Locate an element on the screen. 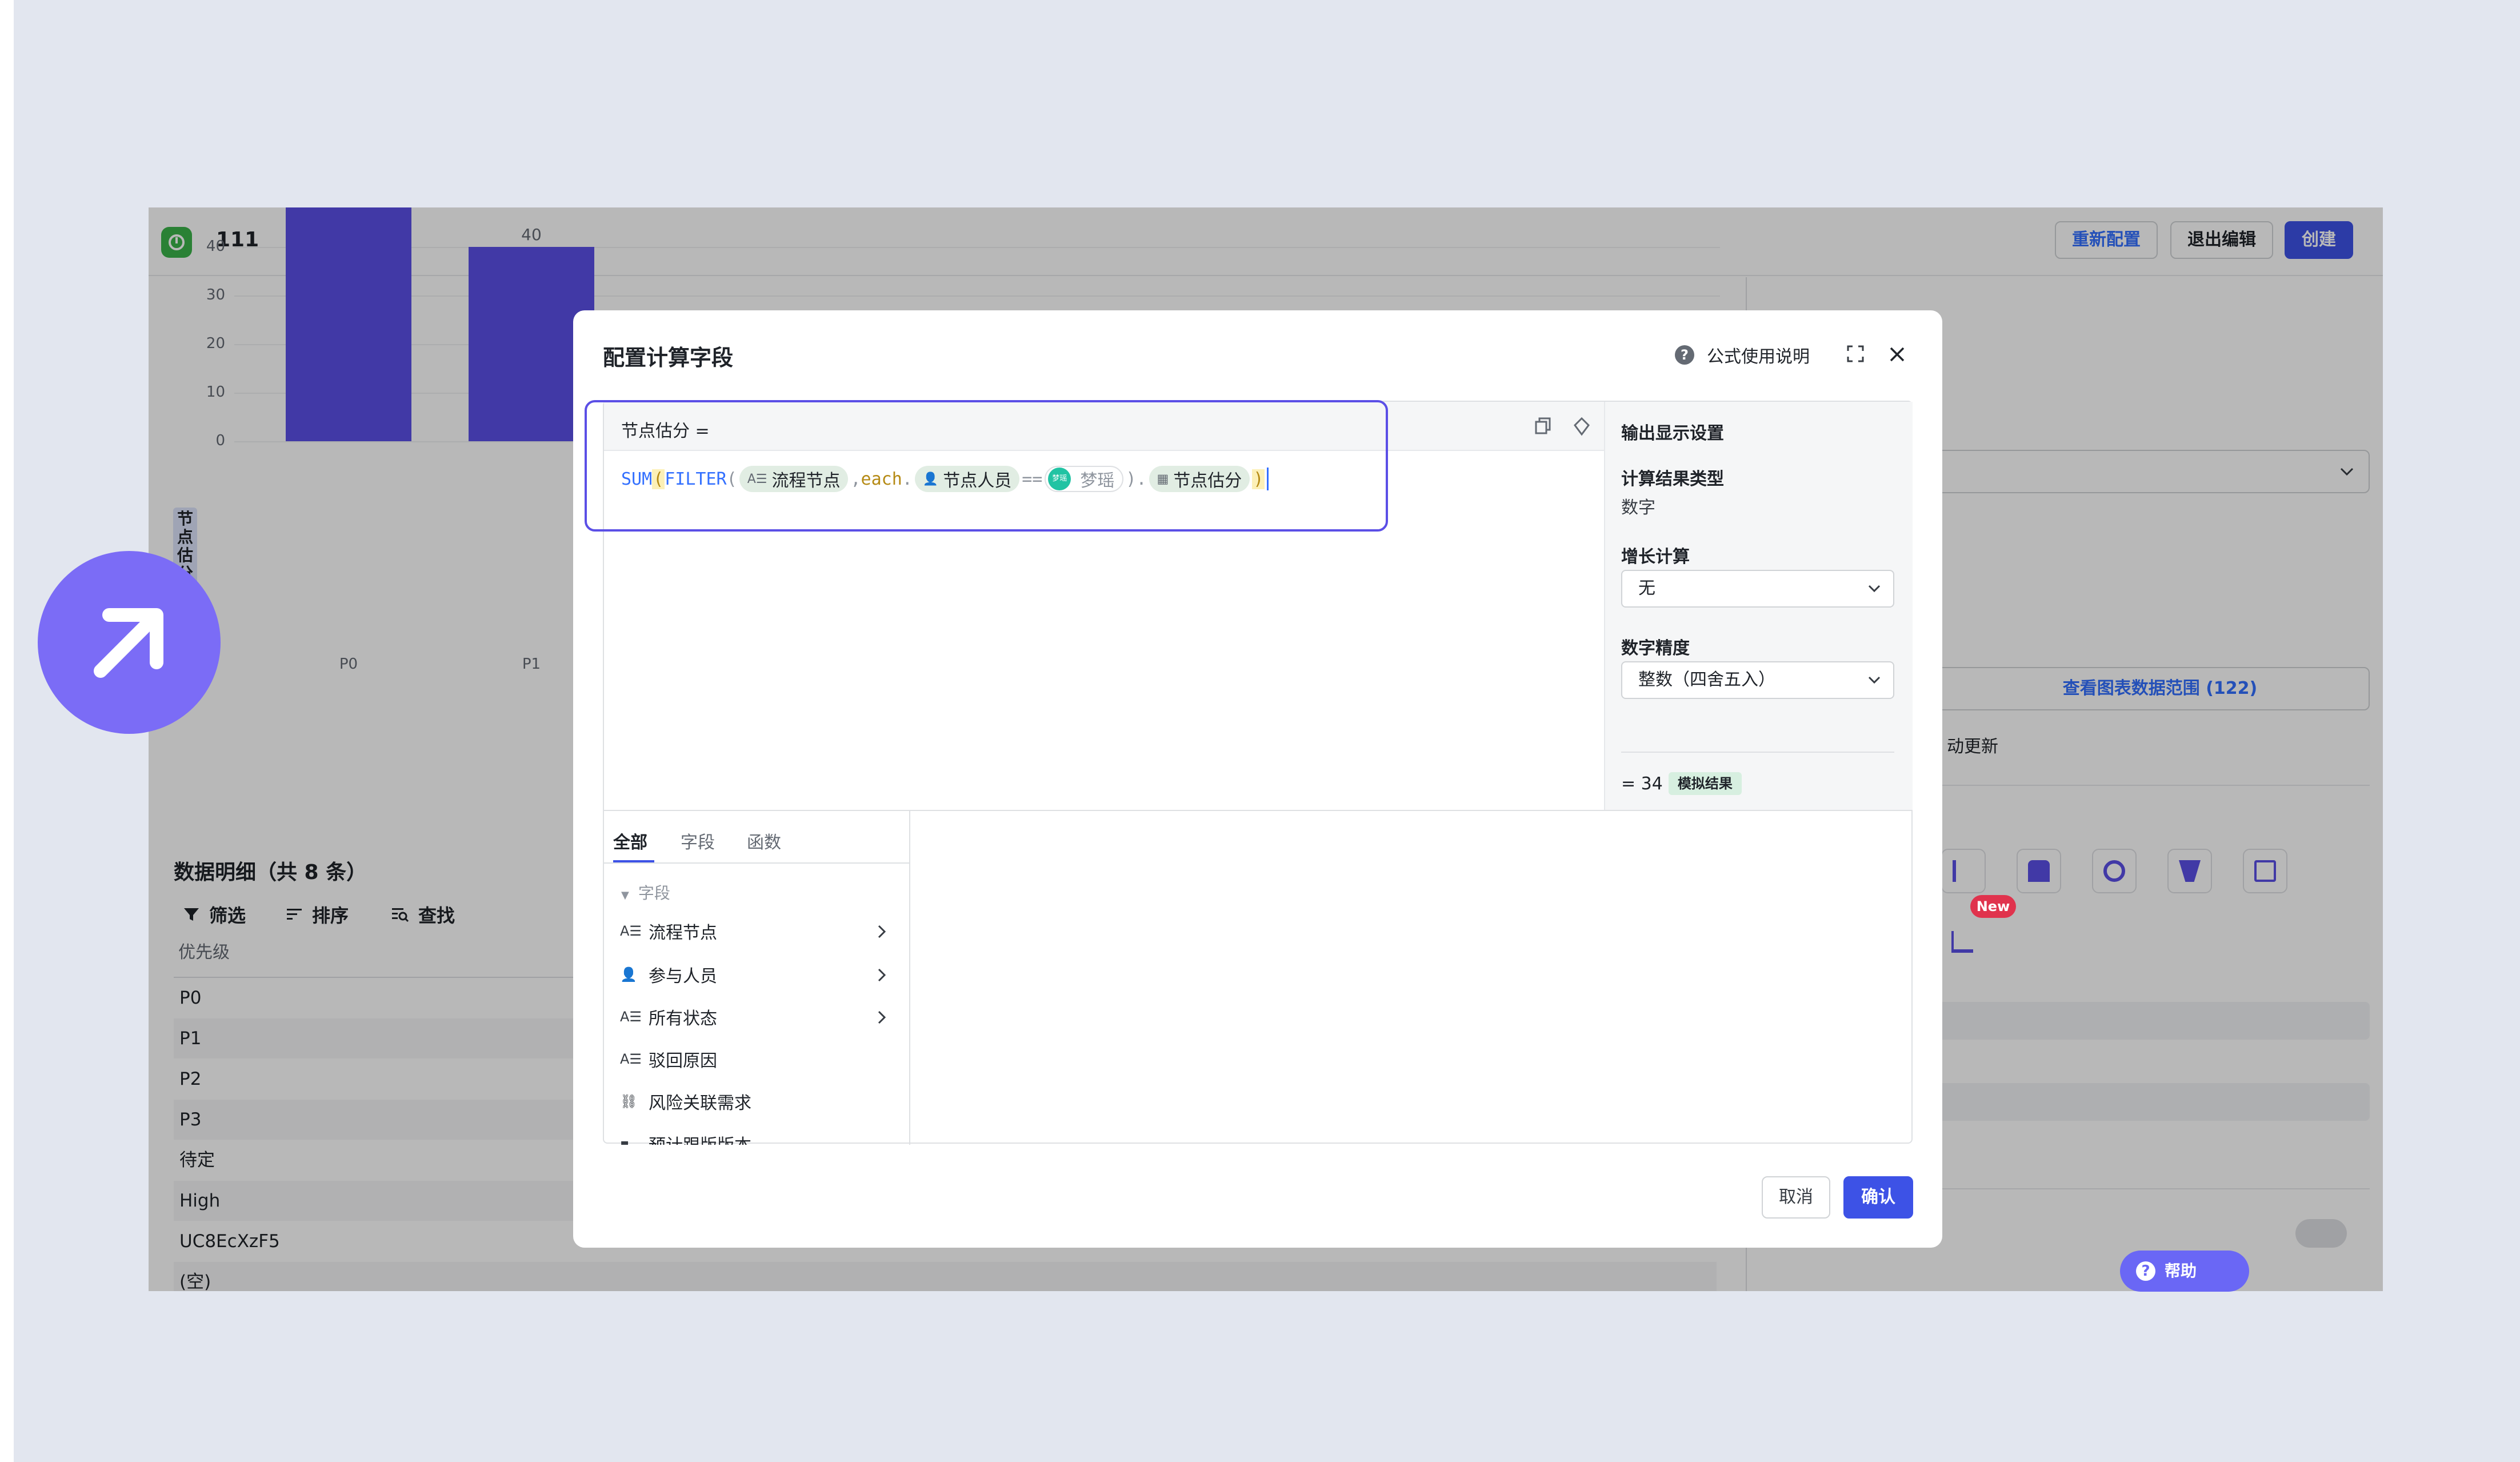 This screenshot has width=2520, height=1462. precision-select: 整数（四舍五入） is located at coordinates (1757, 680).